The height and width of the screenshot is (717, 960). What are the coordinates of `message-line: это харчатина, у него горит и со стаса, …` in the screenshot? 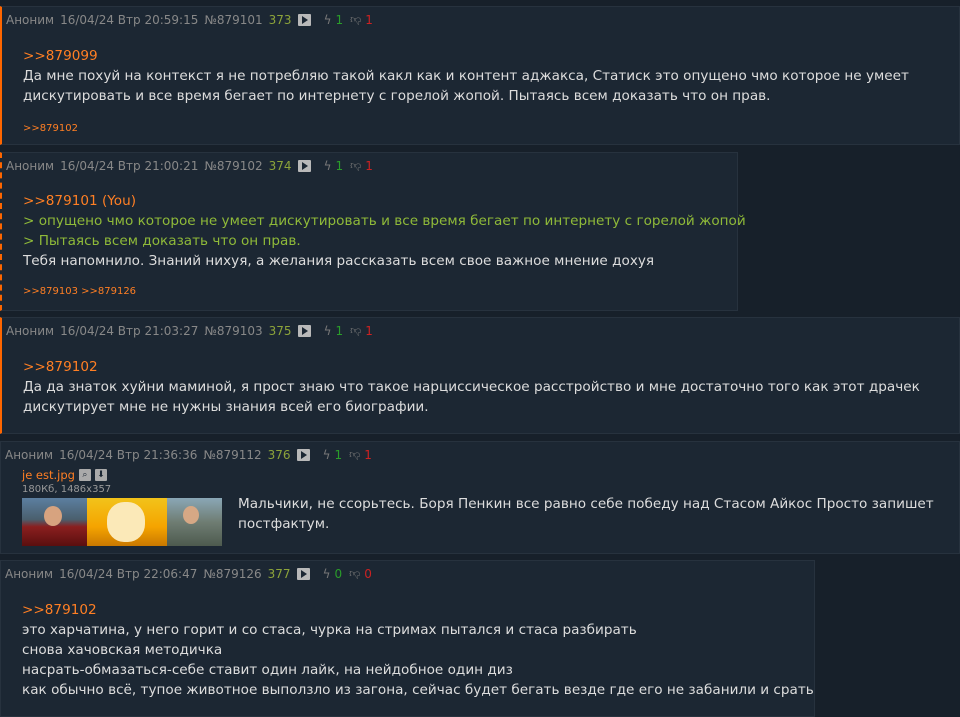 It's located at (329, 630).